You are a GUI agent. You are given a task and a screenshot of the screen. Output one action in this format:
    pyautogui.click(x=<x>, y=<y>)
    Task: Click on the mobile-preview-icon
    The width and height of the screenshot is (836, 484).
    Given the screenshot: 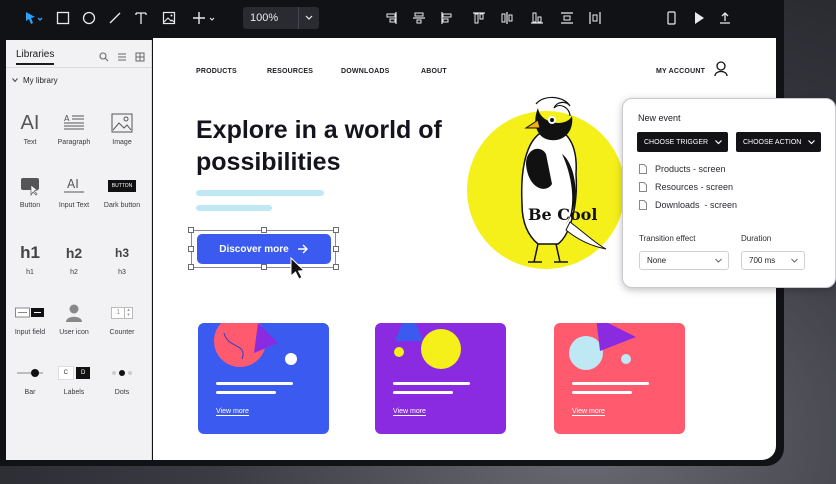 What is the action you would take?
    pyautogui.click(x=671, y=18)
    